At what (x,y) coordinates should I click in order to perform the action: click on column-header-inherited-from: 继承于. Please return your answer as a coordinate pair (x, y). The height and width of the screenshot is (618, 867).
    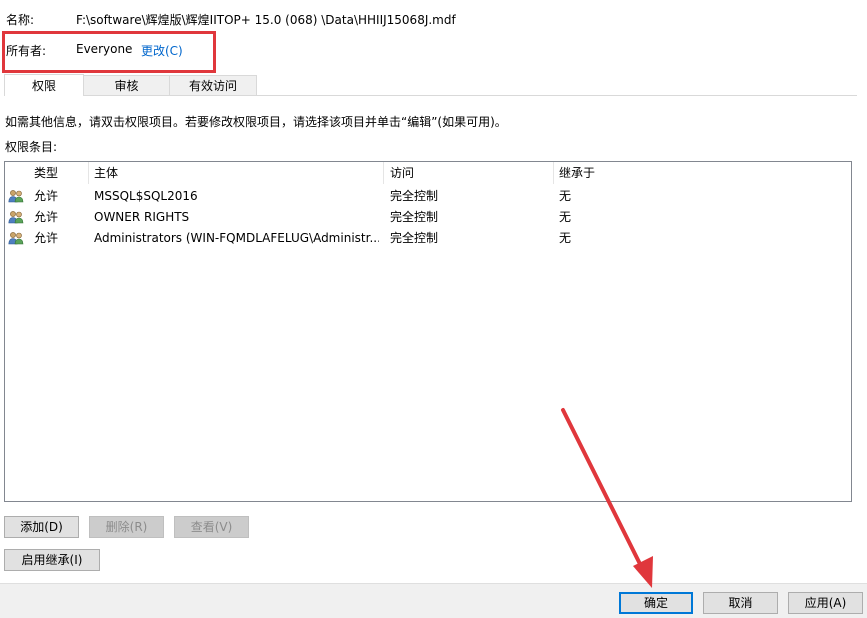
    Looking at the image, I should click on (577, 173).